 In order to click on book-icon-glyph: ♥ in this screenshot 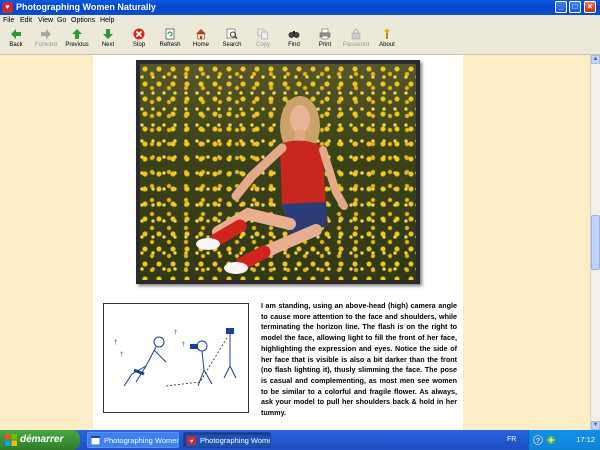, I will do `click(192, 442)`.